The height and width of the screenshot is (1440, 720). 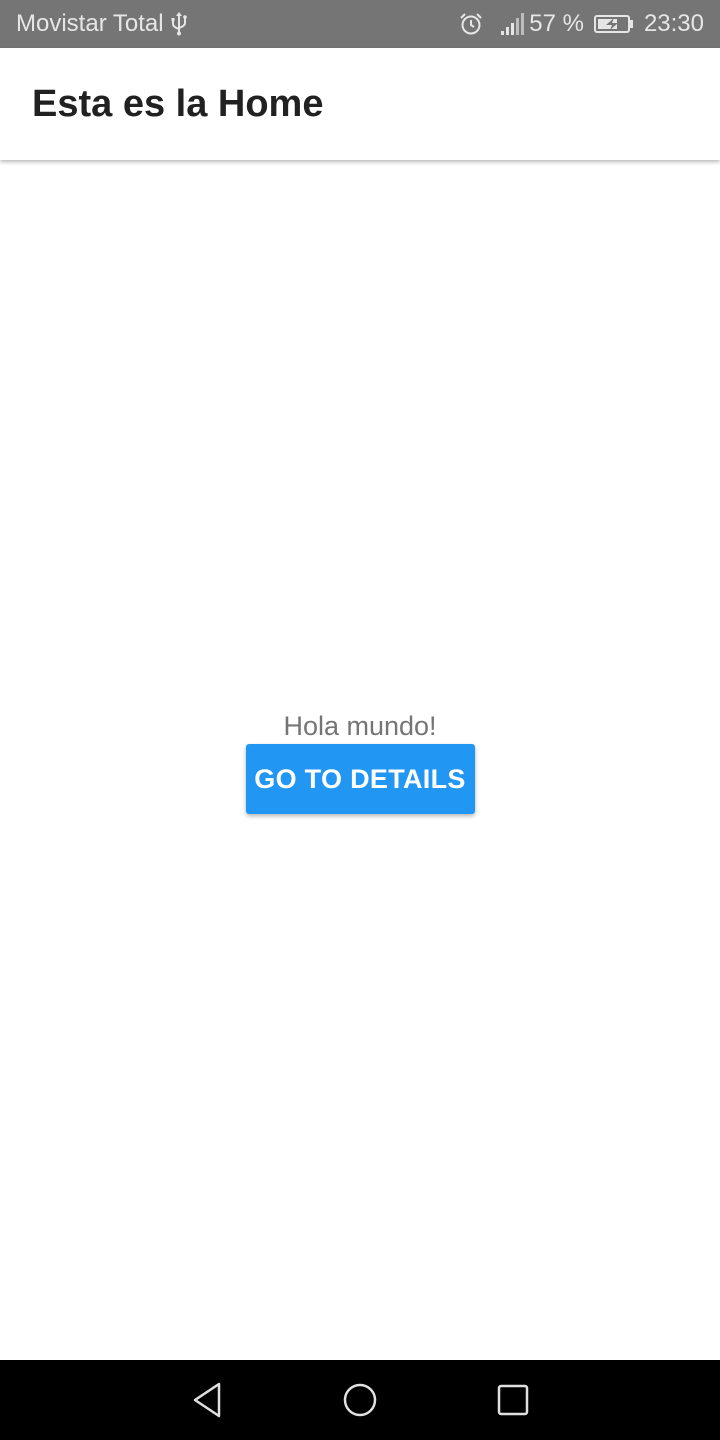 What do you see at coordinates (360, 24) in the screenshot?
I see `status-bar: Movistar Total 57 % 23:30` at bounding box center [360, 24].